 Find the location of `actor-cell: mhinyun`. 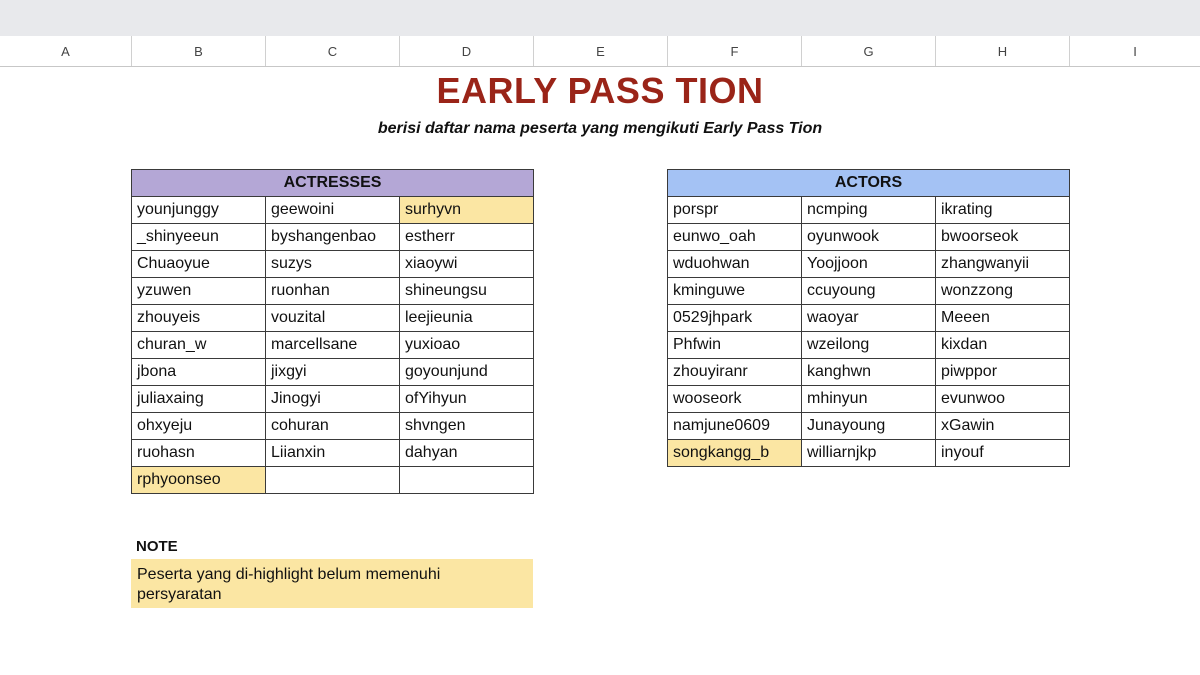

actor-cell: mhinyun is located at coordinates (868, 399).